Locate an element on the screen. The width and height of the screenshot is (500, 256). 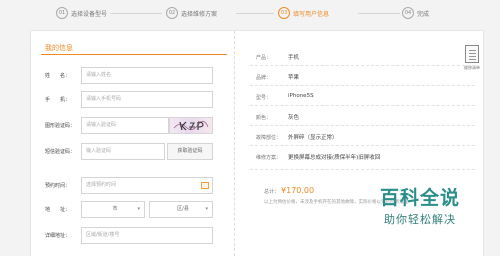
phone-label: 手 机： is located at coordinates (58, 100).